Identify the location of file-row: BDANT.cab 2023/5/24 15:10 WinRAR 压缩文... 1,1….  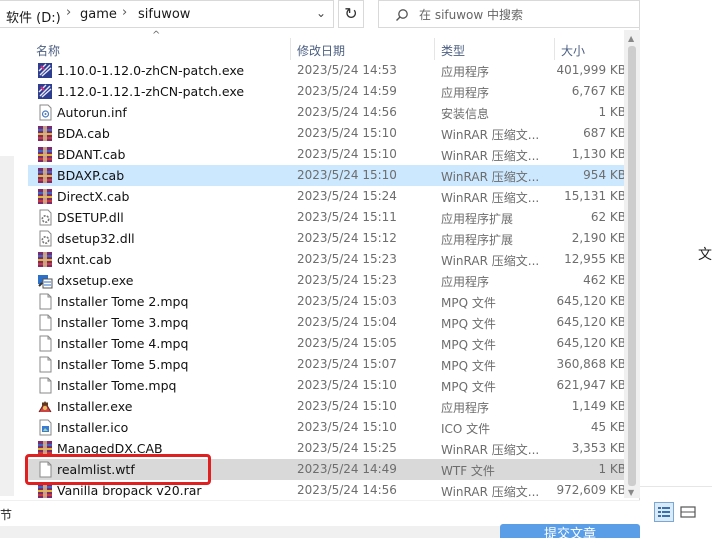
(329, 154).